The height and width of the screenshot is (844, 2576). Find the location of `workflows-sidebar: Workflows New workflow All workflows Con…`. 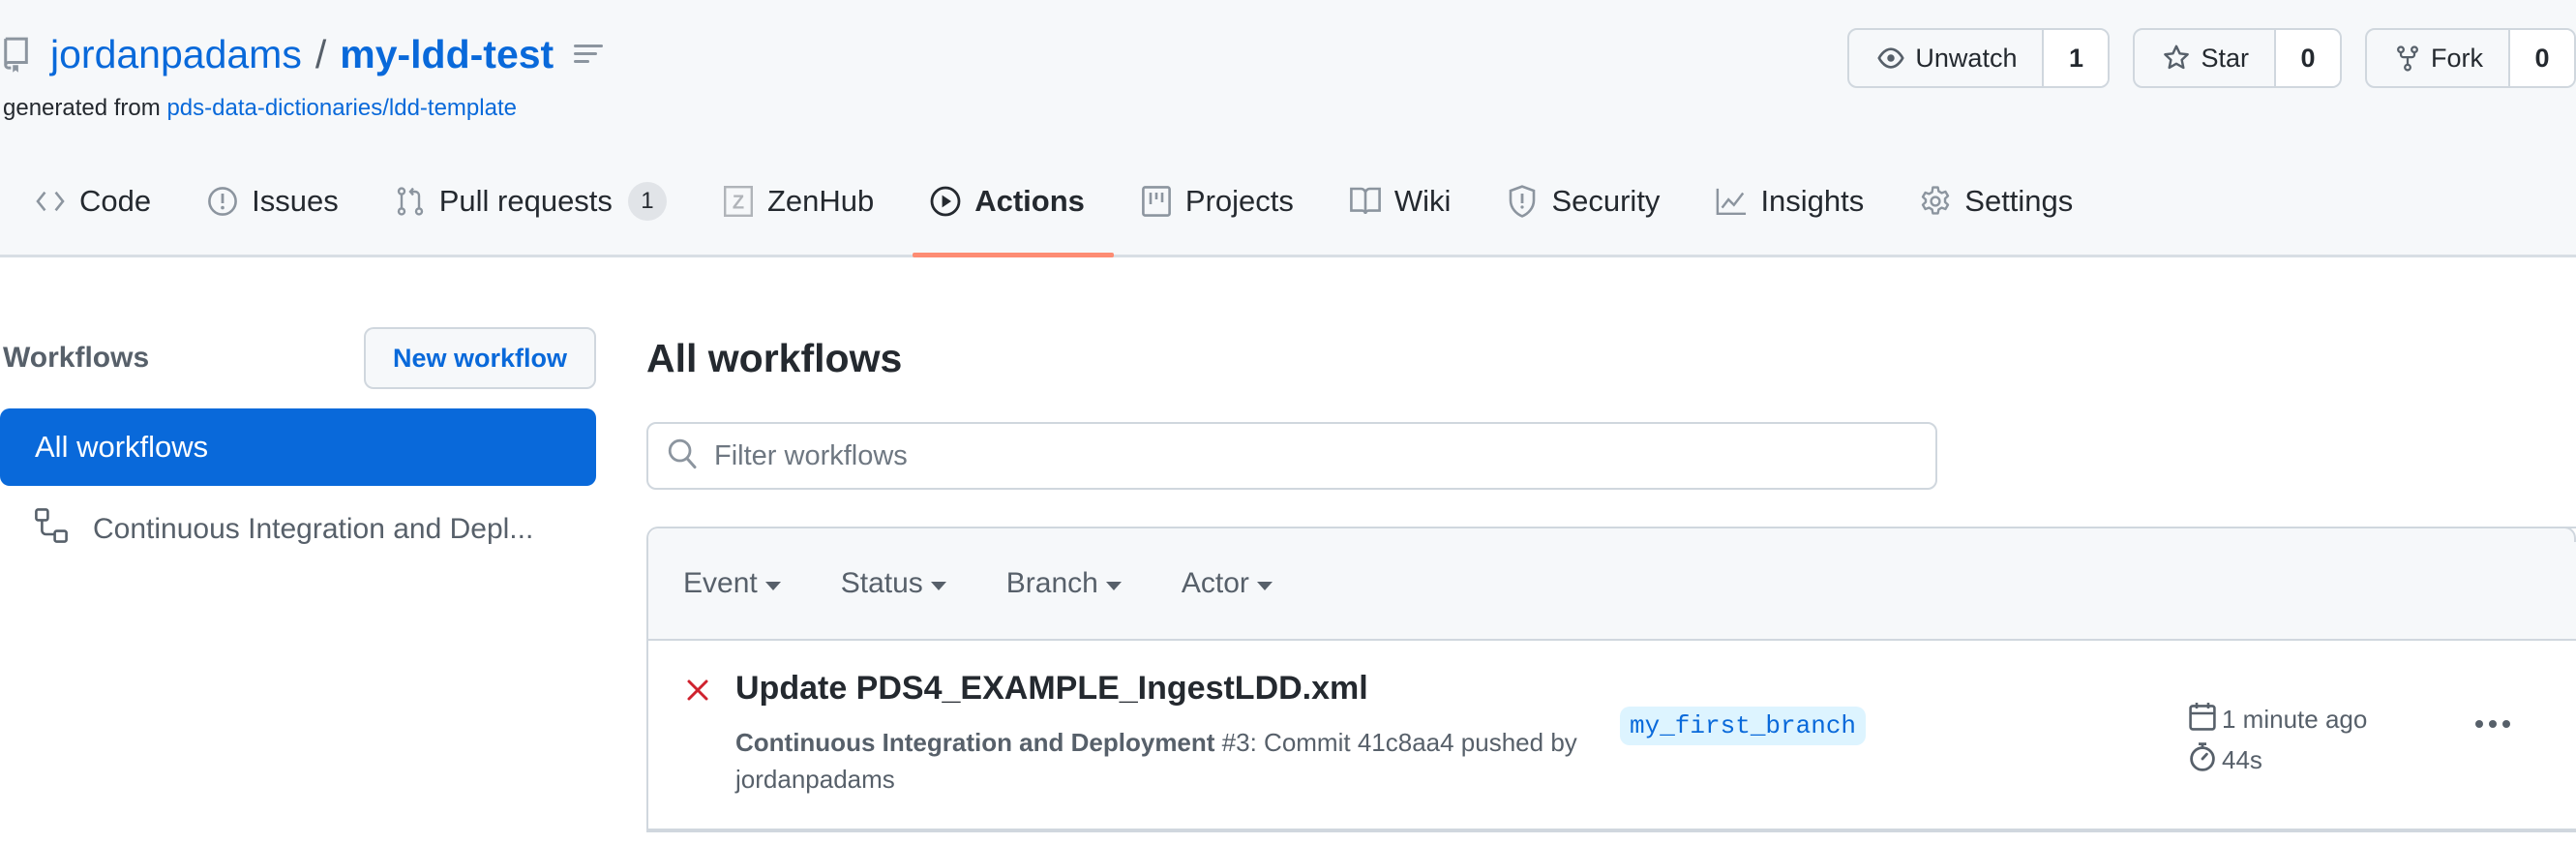

workflows-sidebar: Workflows New workflow All workflows Con… is located at coordinates (298, 450).